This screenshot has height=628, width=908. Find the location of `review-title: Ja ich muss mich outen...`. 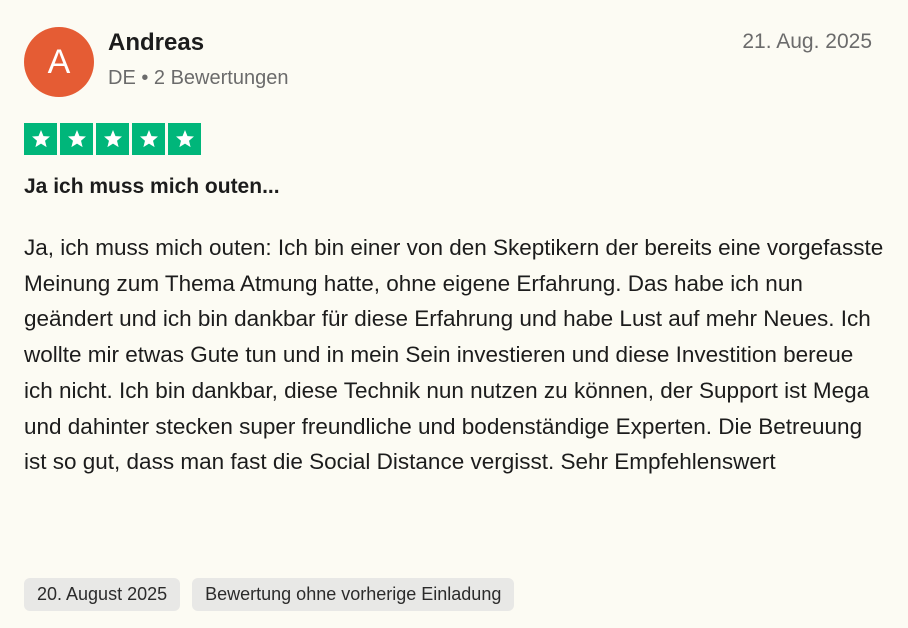

review-title: Ja ich muss mich outen... is located at coordinates (152, 187).